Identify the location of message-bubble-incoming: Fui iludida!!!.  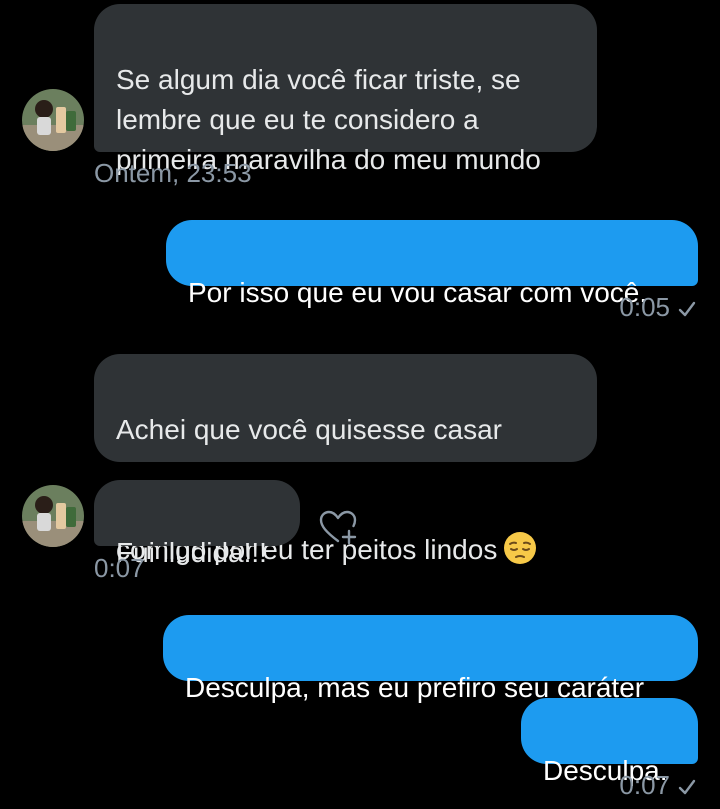
(197, 524).